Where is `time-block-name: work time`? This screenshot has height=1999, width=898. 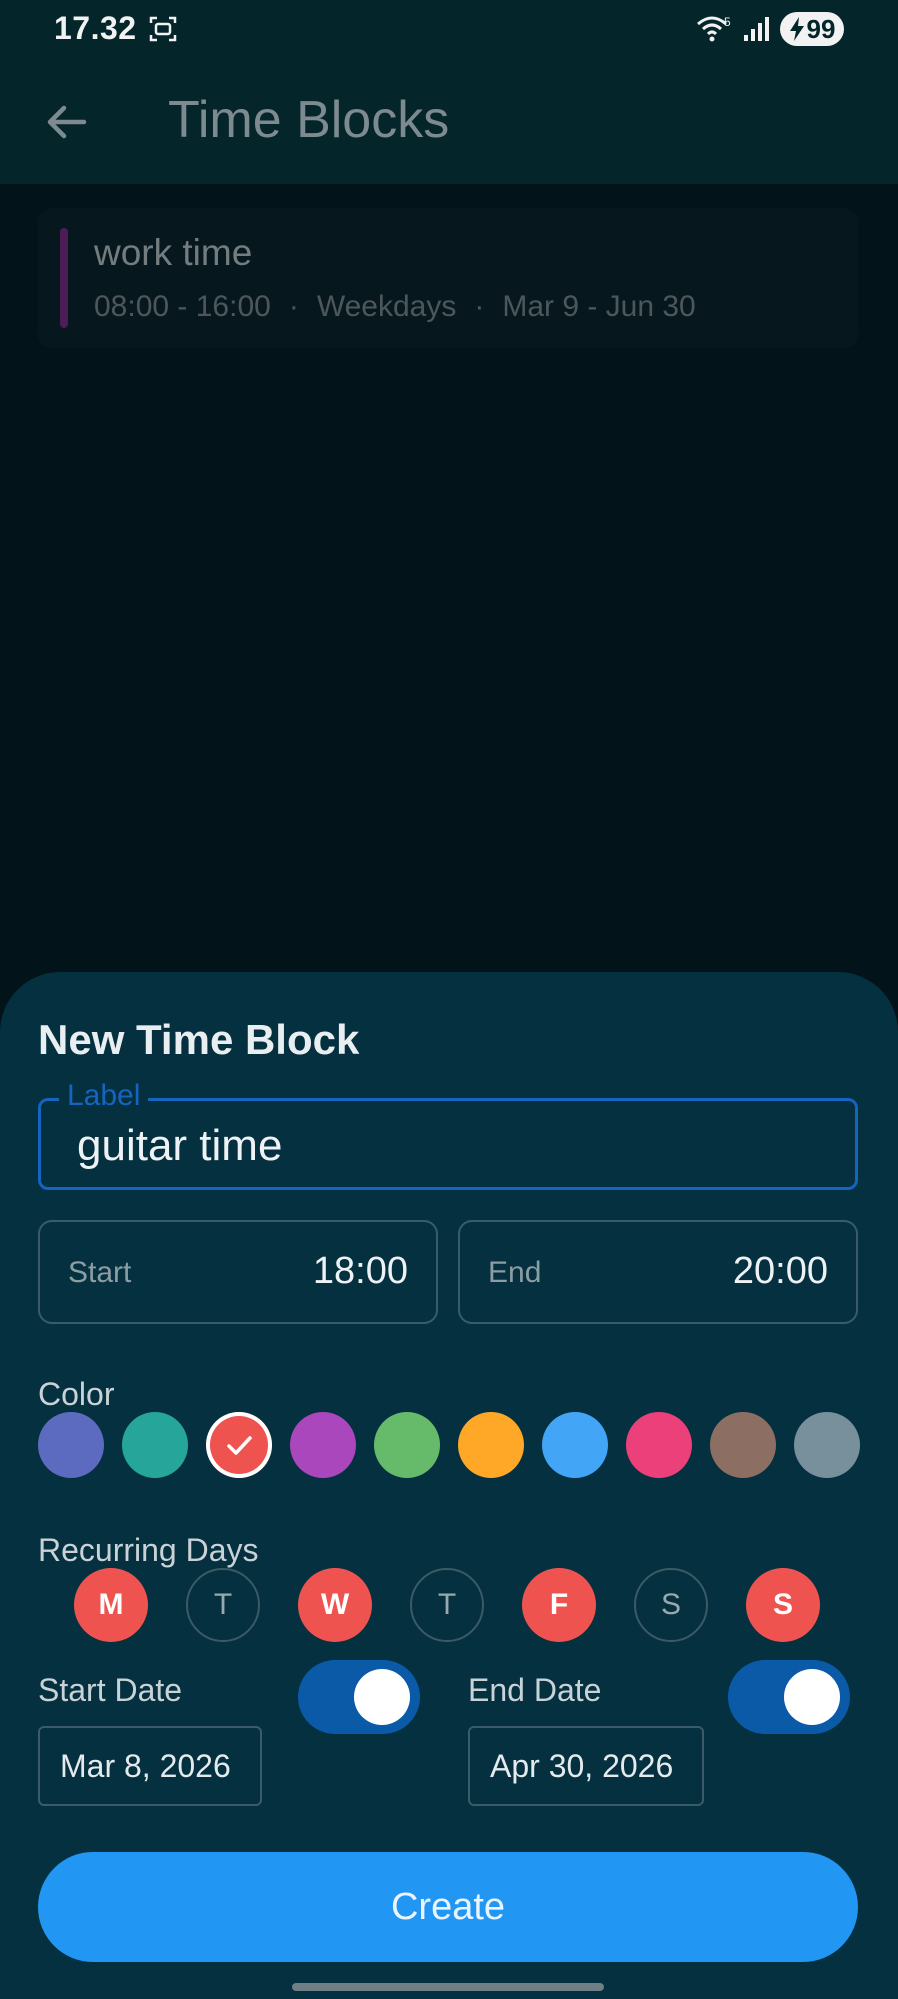 time-block-name: work time is located at coordinates (173, 252).